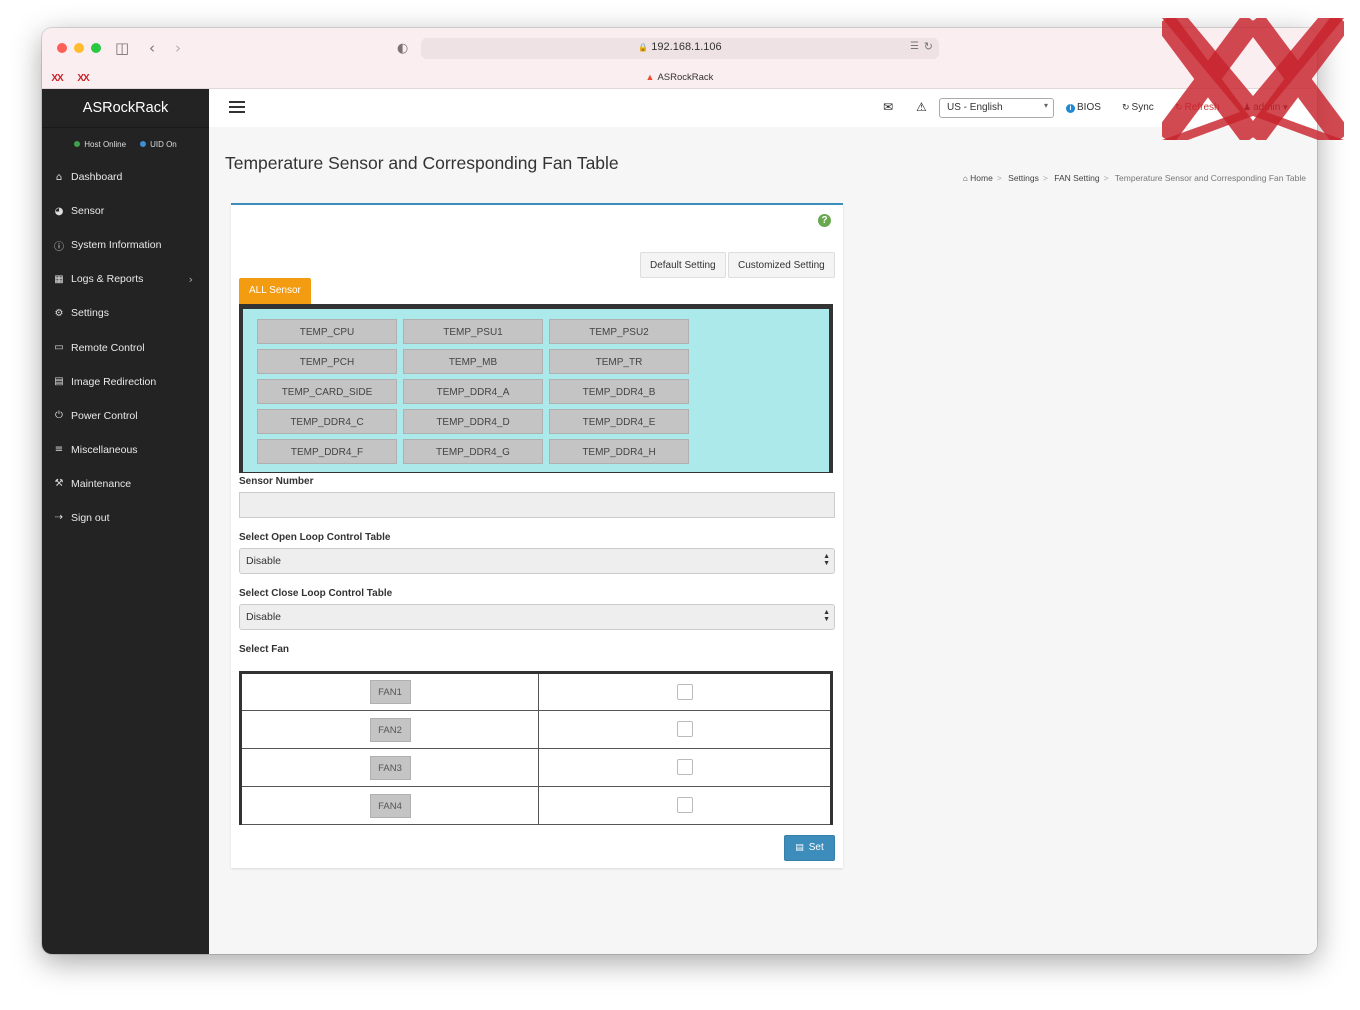 This screenshot has height=1010, width=1360. I want to click on sensor-button: TEMP_PCH, so click(327, 361).